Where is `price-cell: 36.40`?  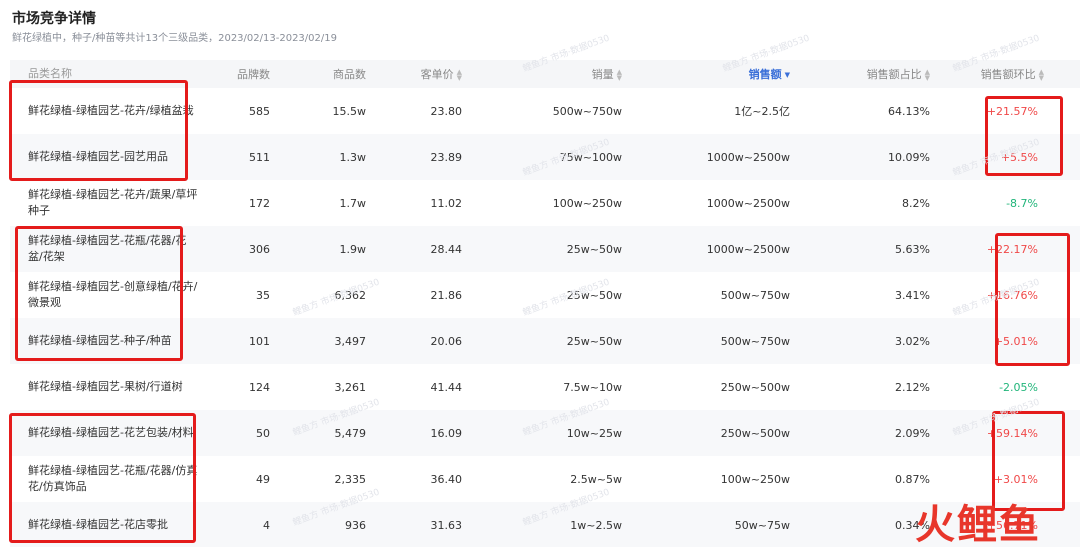
price-cell: 36.40 is located at coordinates (446, 479).